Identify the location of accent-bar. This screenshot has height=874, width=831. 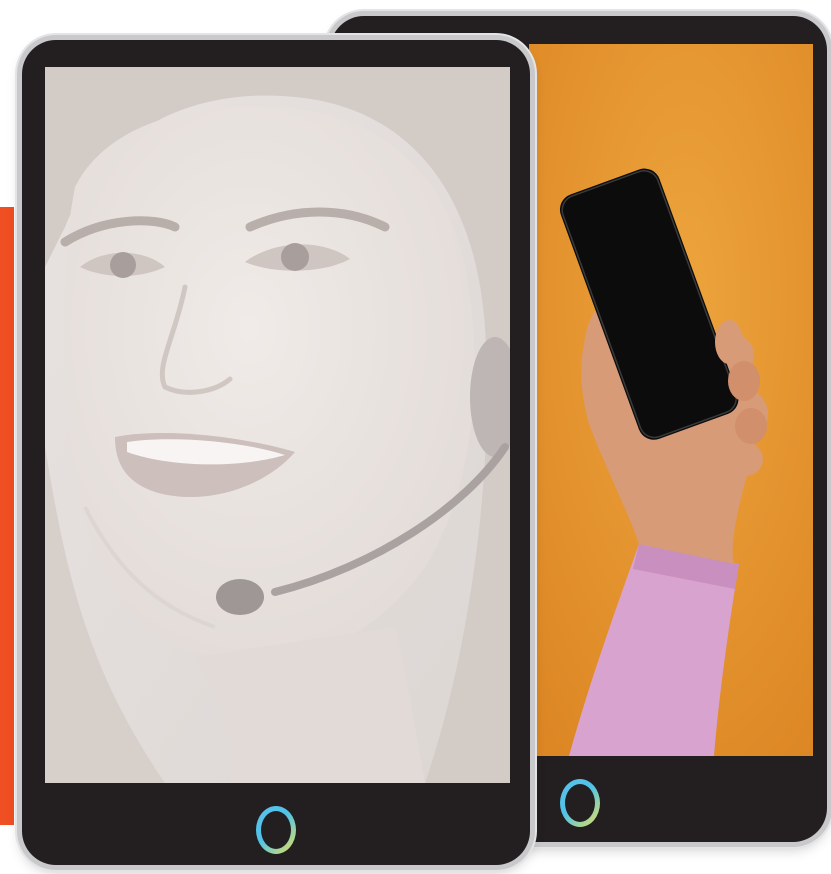
(7, 516).